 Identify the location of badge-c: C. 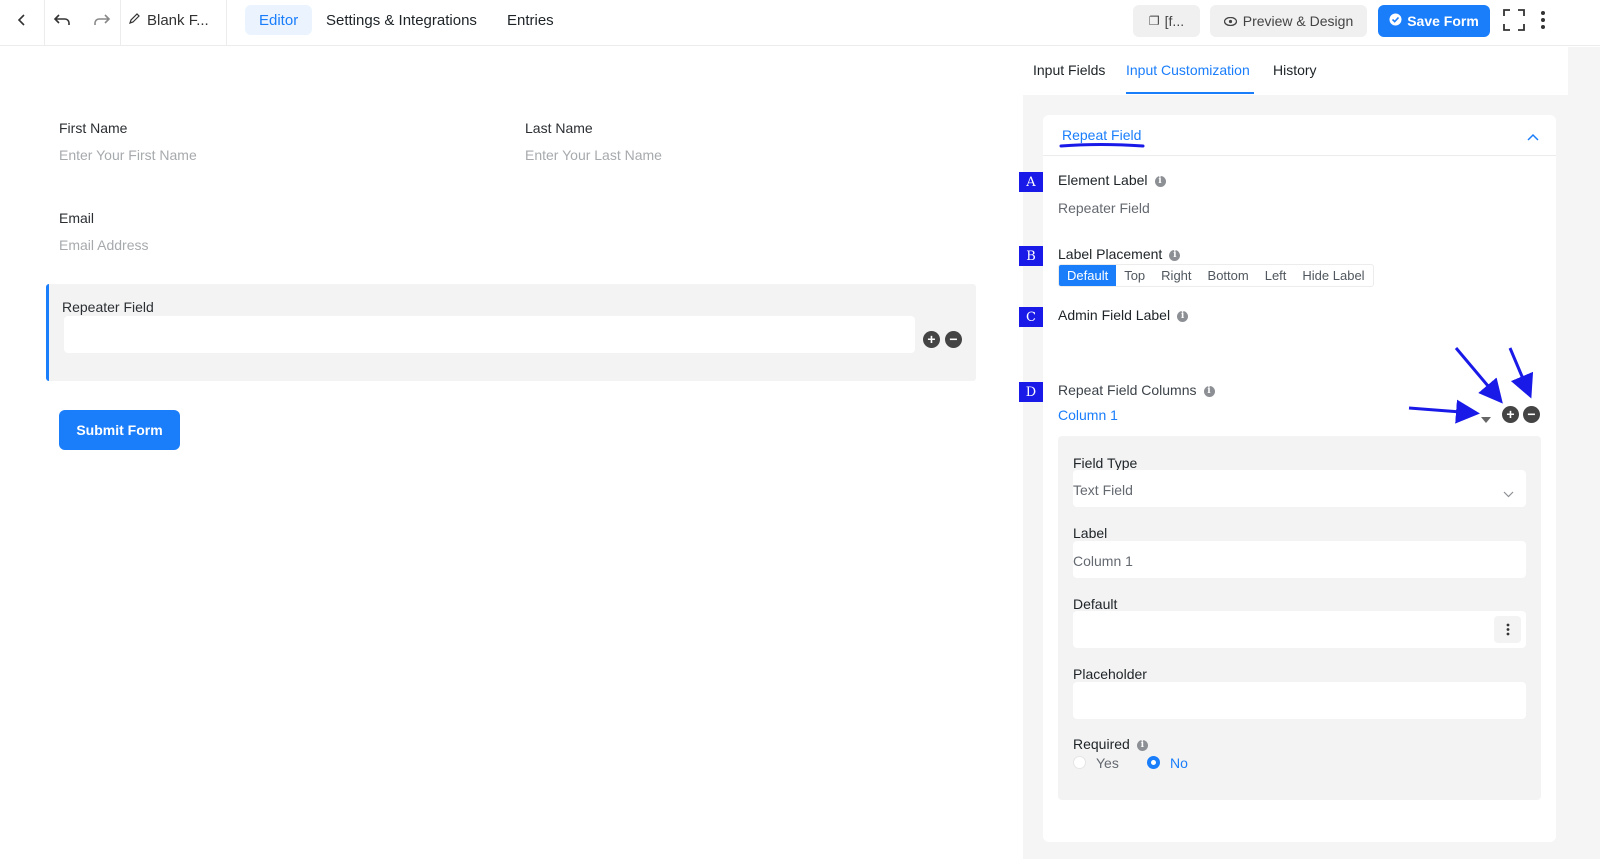
(1031, 317).